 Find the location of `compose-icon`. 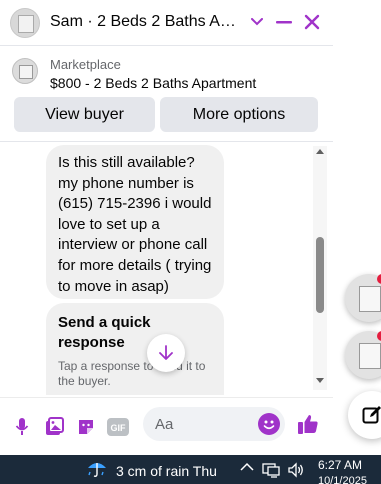

compose-icon is located at coordinates (371, 415).